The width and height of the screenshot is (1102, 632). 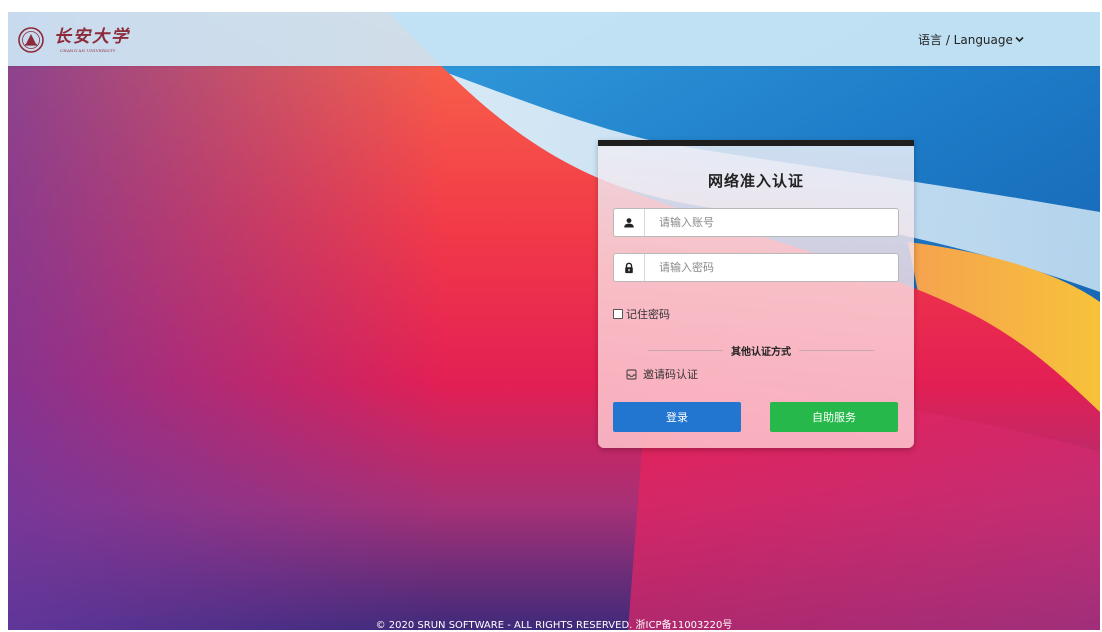 I want to click on user-icon, so click(x=629, y=222).